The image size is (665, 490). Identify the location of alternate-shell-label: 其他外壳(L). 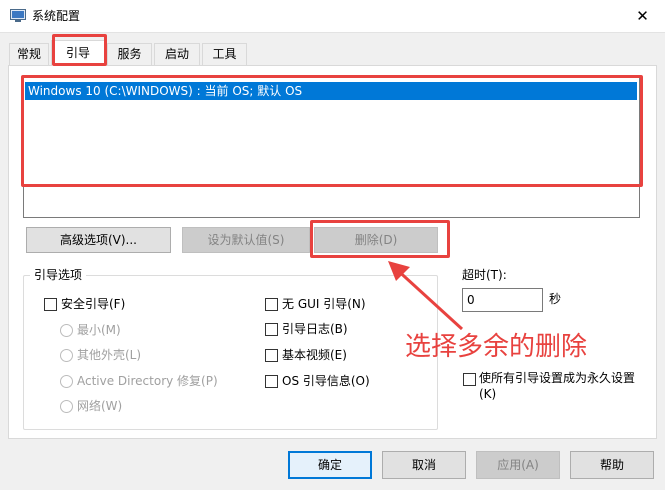
(109, 355).